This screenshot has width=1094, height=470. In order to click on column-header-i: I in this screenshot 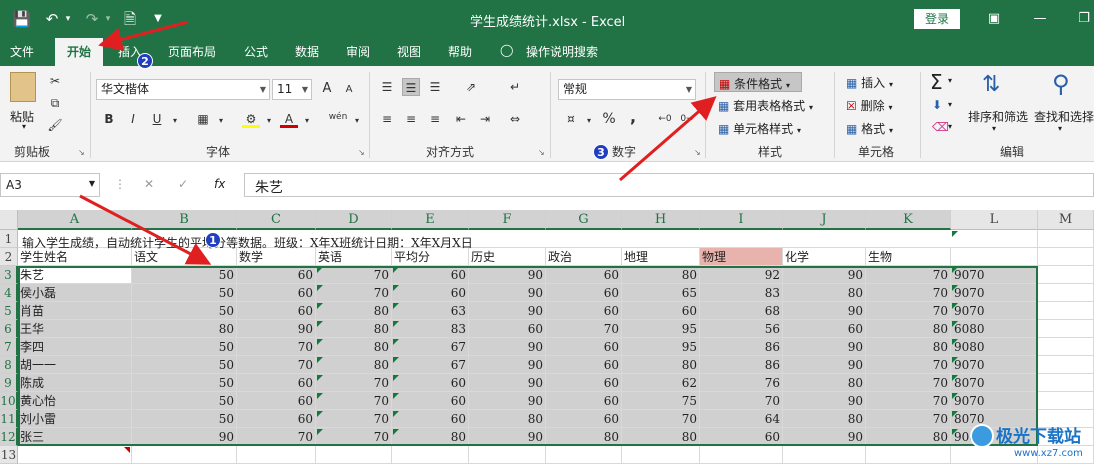, I will do `click(741, 220)`.